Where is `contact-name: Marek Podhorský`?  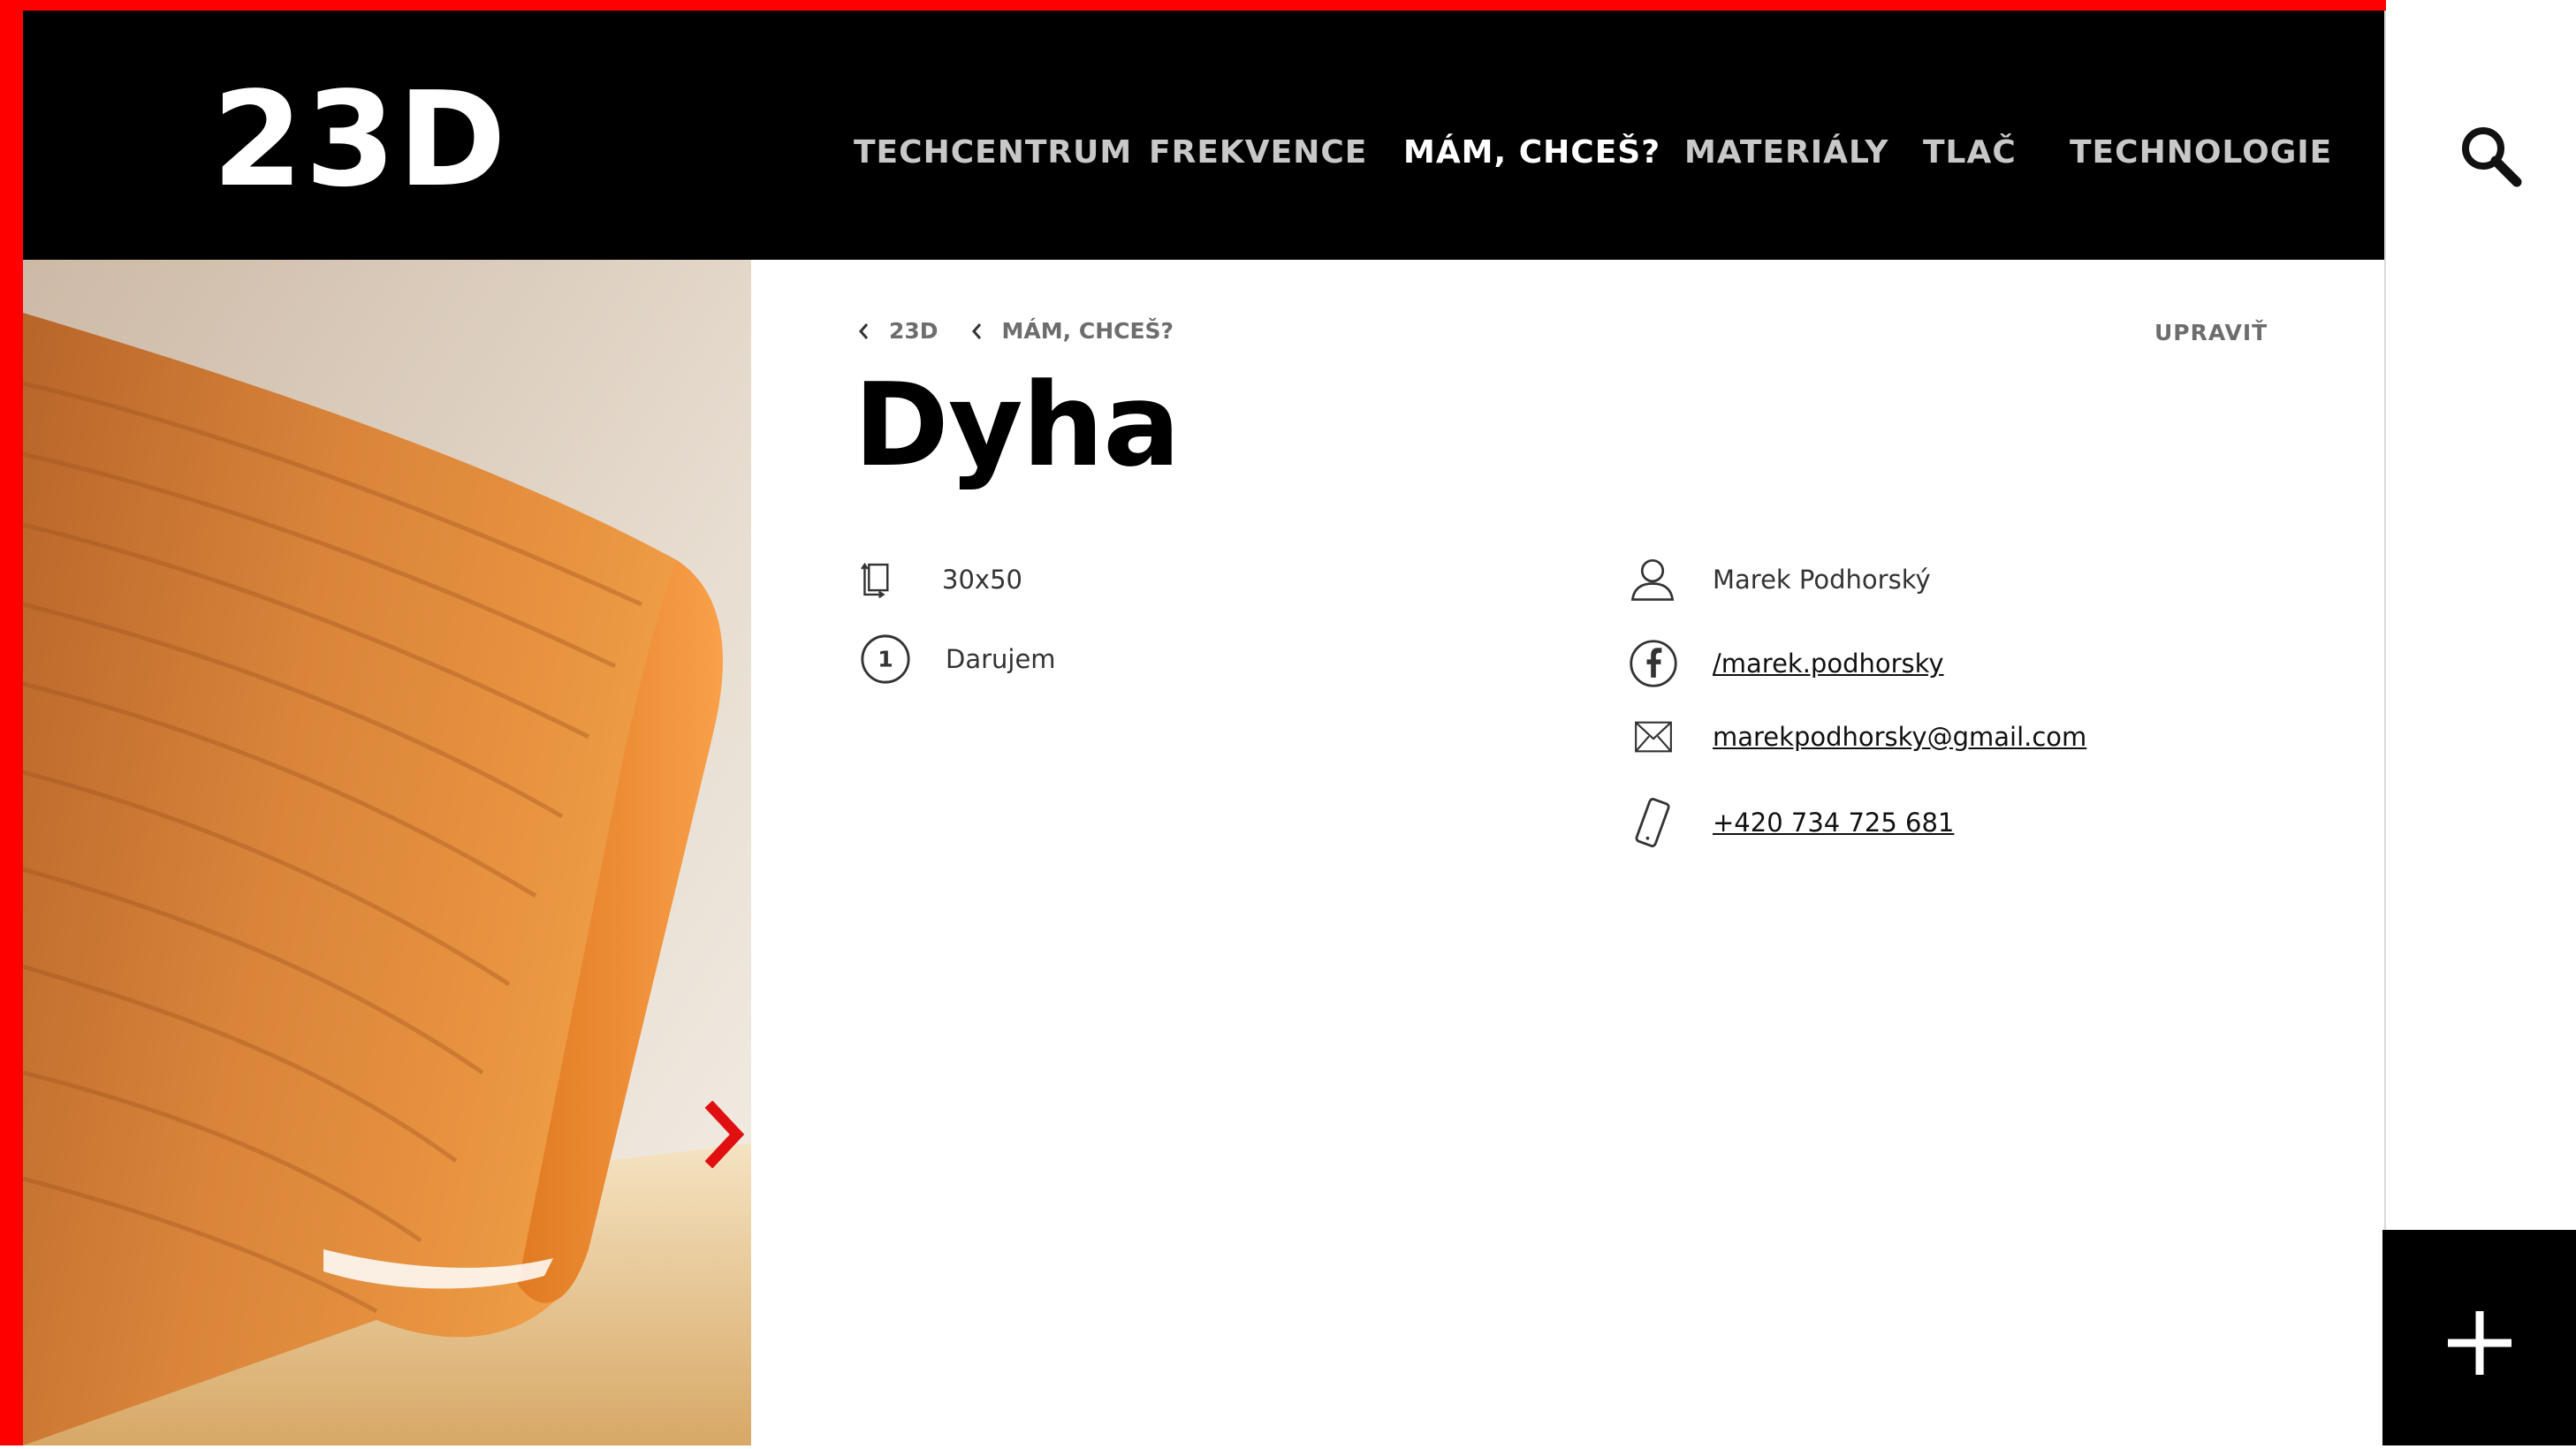
contact-name: Marek Podhorský is located at coordinates (1822, 580).